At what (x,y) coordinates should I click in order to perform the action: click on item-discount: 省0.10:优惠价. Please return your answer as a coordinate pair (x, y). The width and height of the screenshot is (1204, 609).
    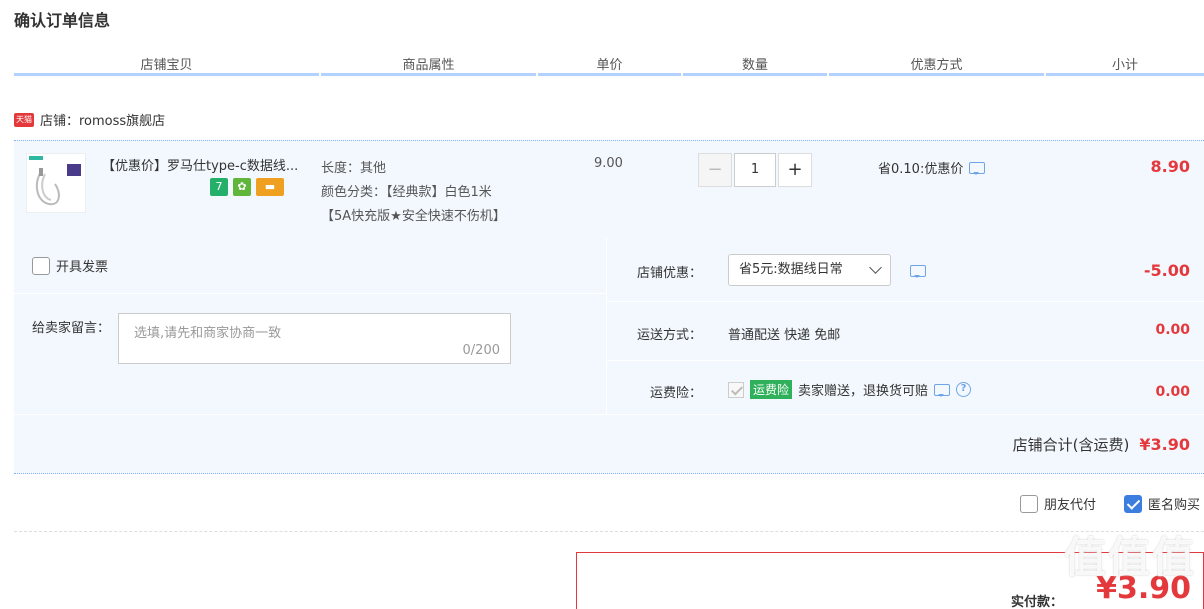
    Looking at the image, I should click on (932, 167).